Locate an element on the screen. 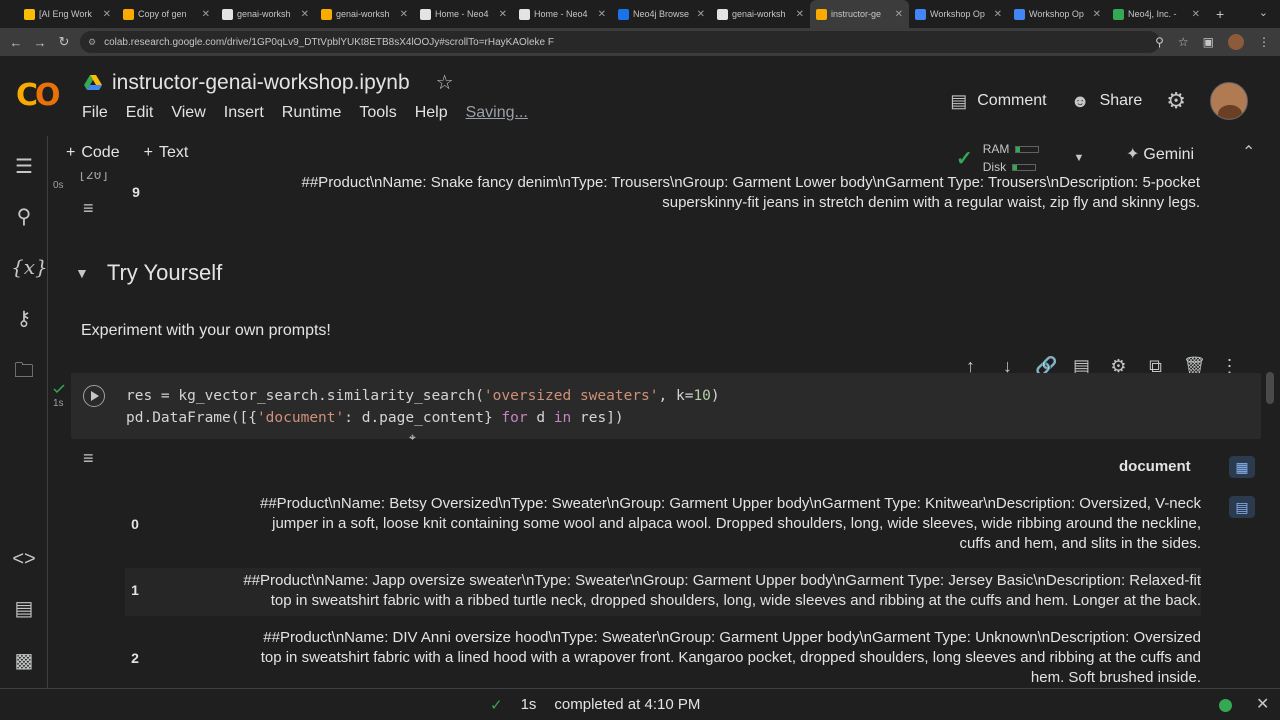 This screenshot has width=1280, height=720. connected-check-icon: ✓ is located at coordinates (964, 158).